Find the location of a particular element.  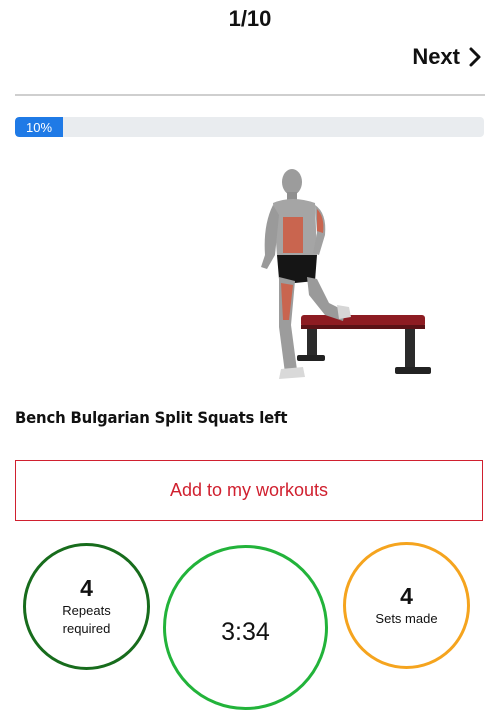

repeats-stat: 4 Repeats required is located at coordinates (86, 606).